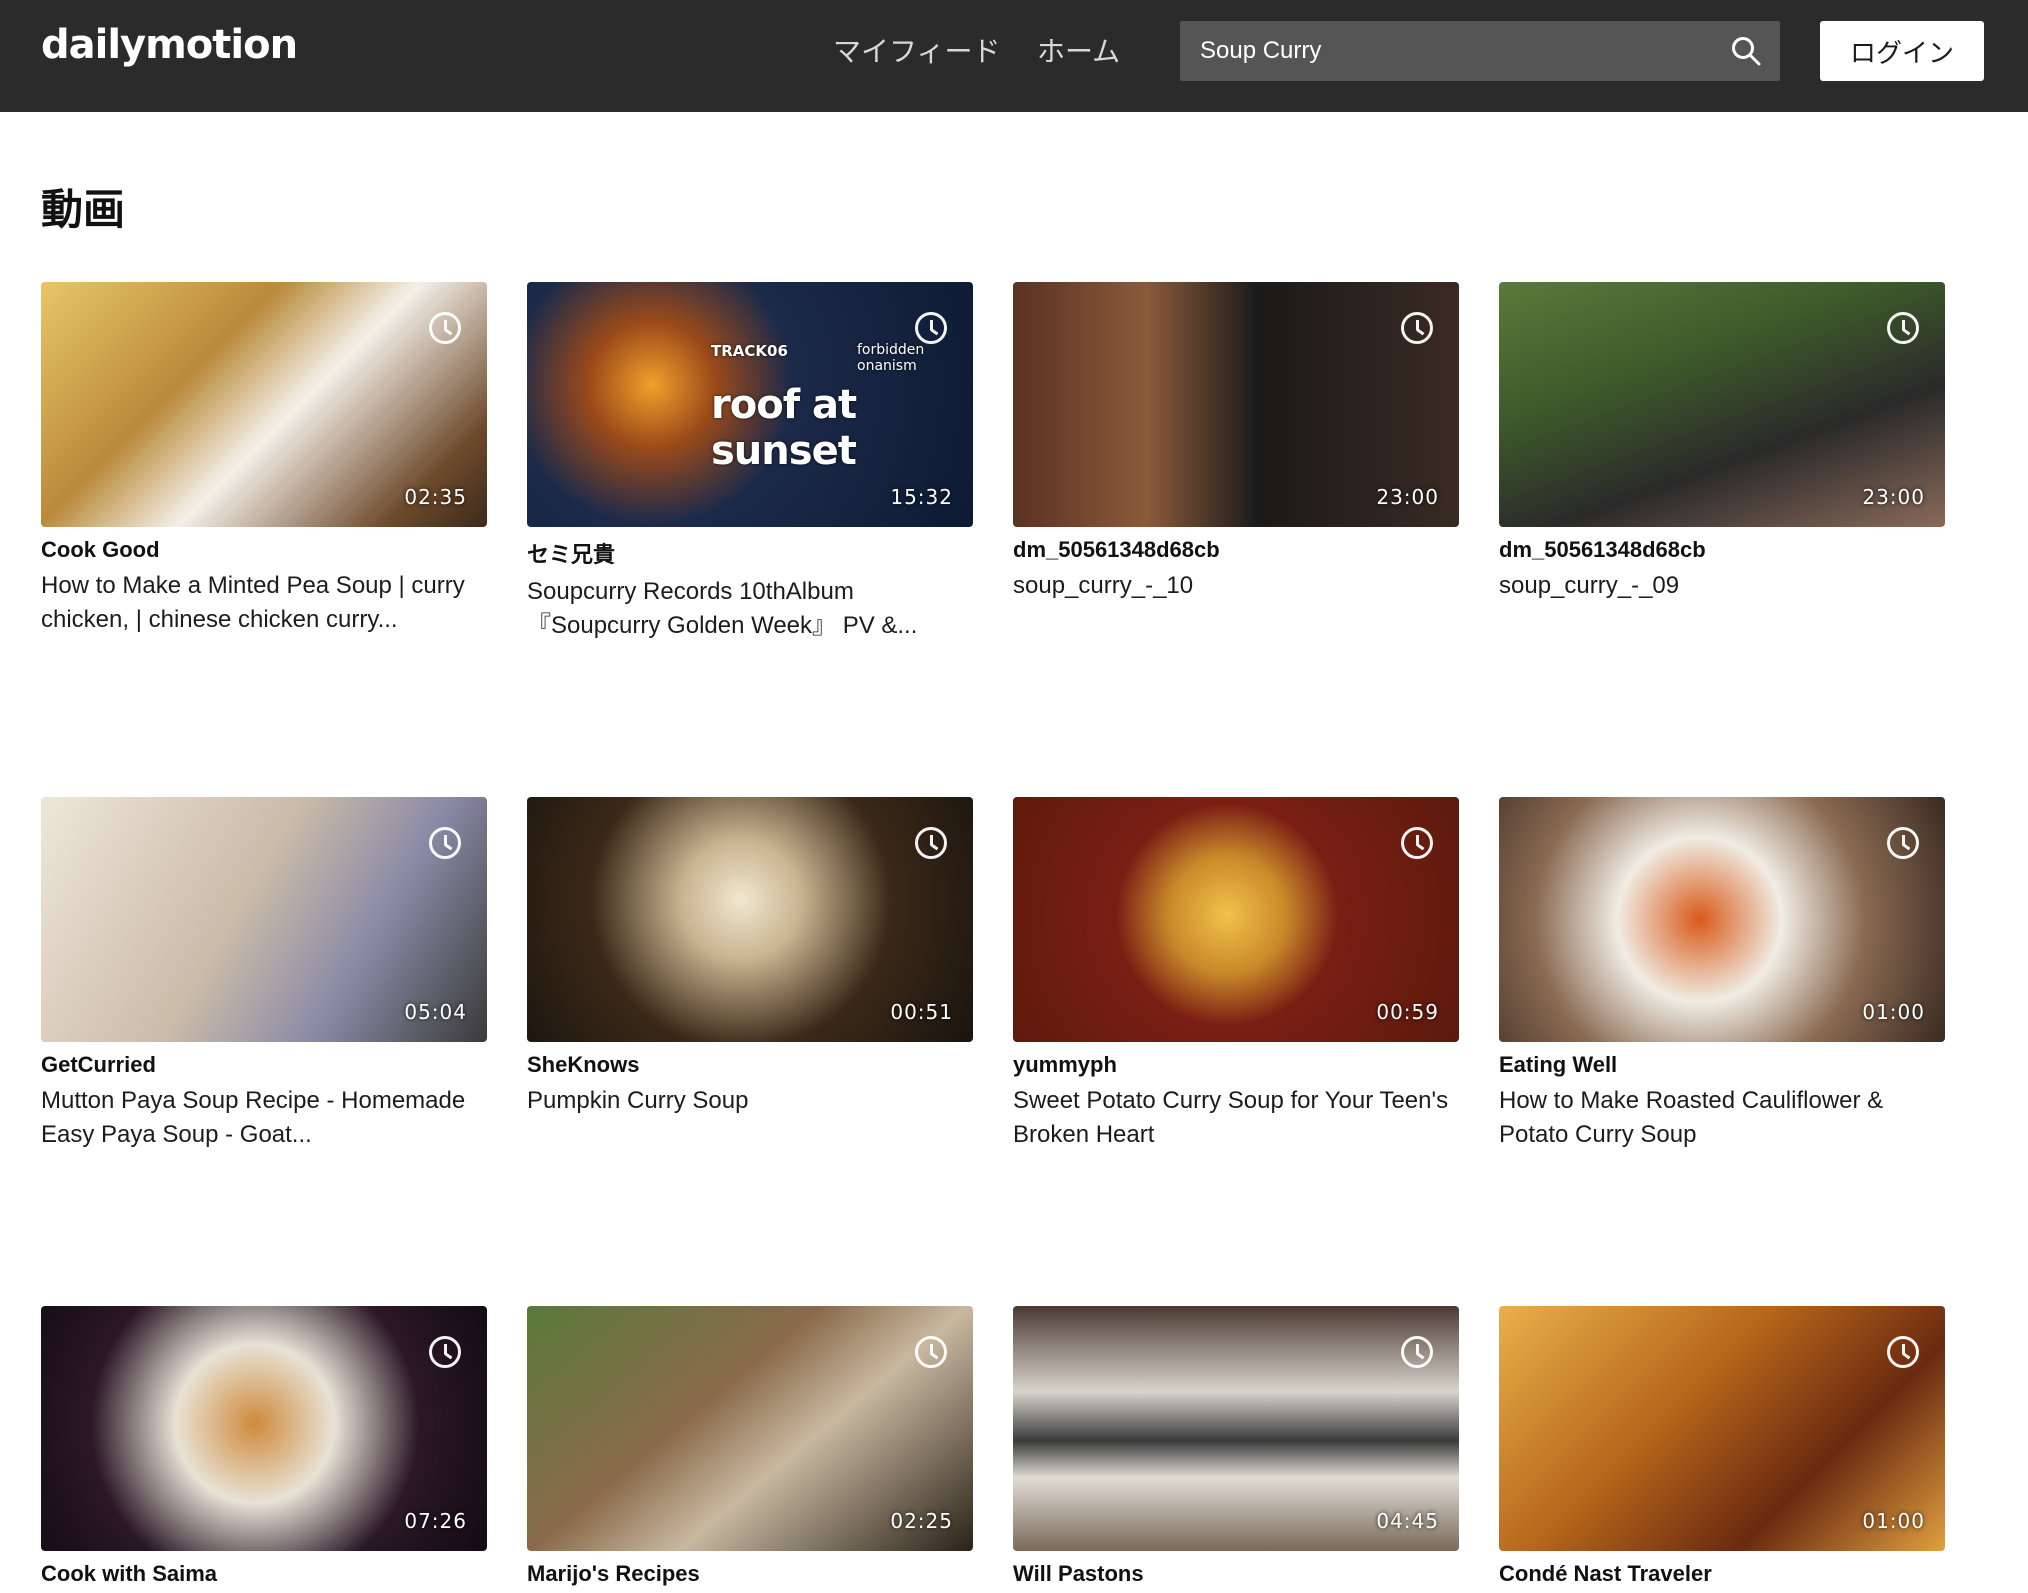  I want to click on video-card: 23:00 dm_50561348d68cb soup_curry_-_10, so click(1236, 462).